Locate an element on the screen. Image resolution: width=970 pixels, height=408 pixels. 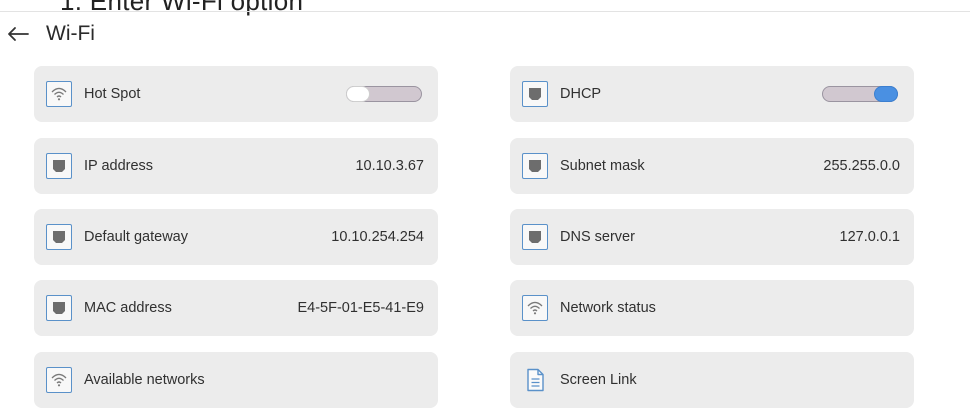
back-arrow-icon is located at coordinates (18, 34).